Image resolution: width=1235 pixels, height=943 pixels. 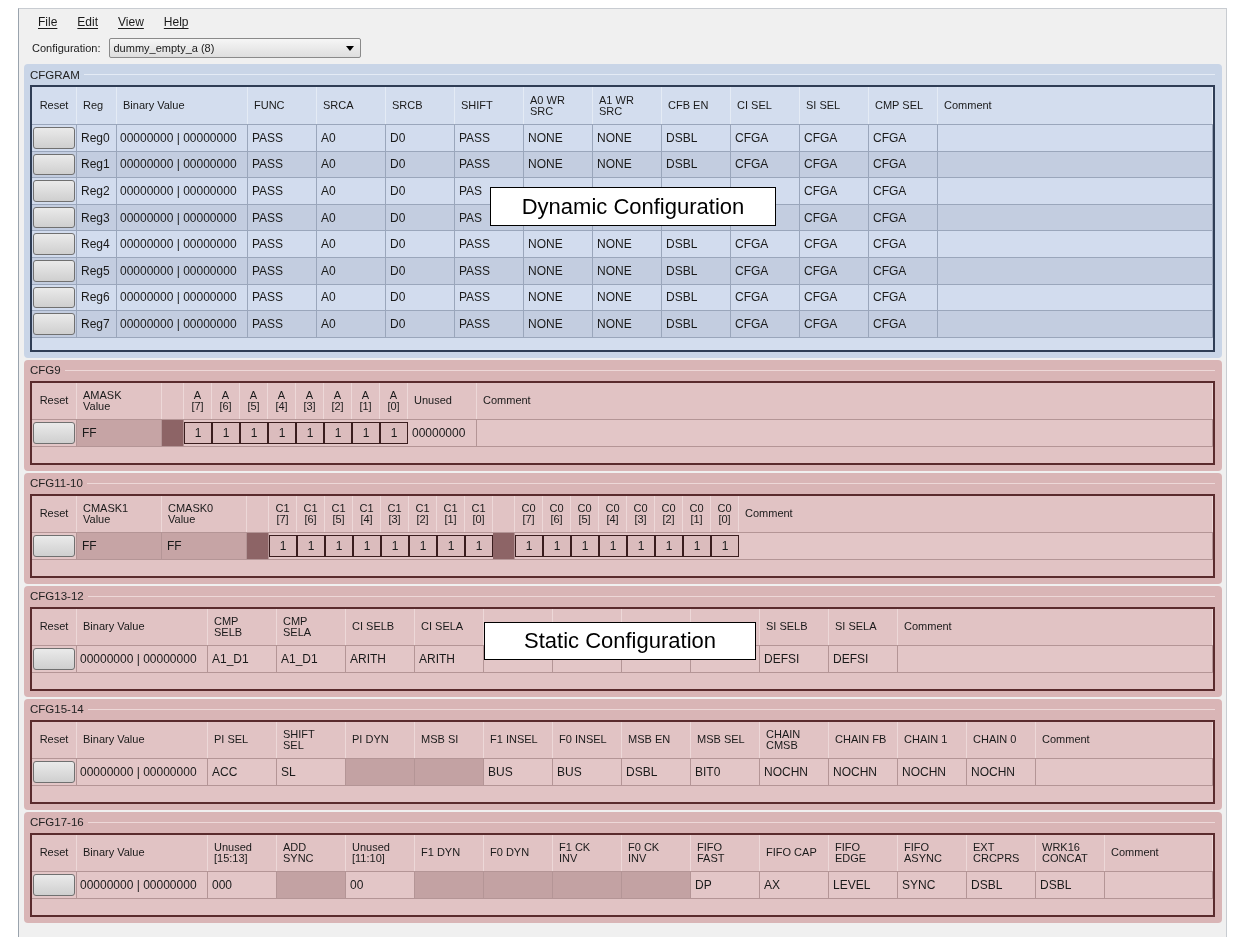 What do you see at coordinates (176, 22) in the screenshot?
I see `menu-item: Help` at bounding box center [176, 22].